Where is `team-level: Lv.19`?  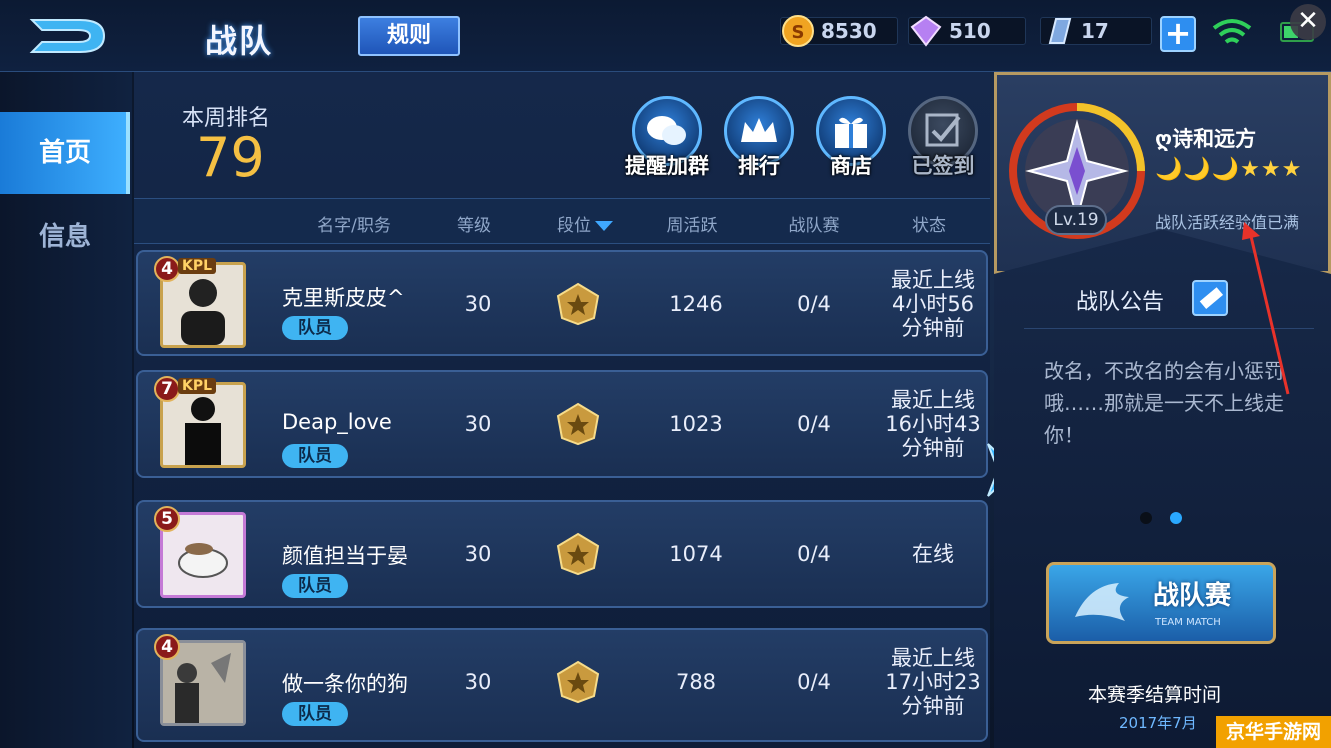 team-level: Lv.19 is located at coordinates (1076, 220).